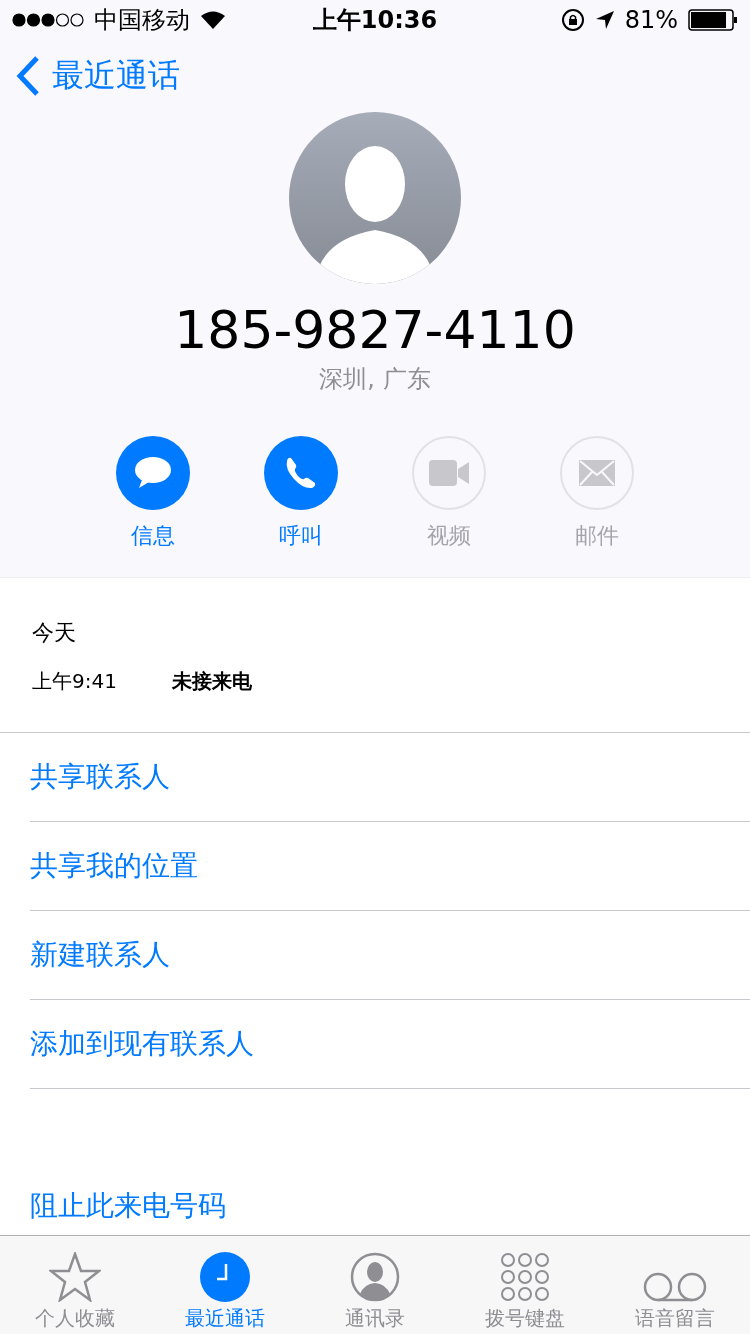 Image resolution: width=750 pixels, height=1334 pixels. What do you see at coordinates (75, 1277) in the screenshot?
I see `star-icon` at bounding box center [75, 1277].